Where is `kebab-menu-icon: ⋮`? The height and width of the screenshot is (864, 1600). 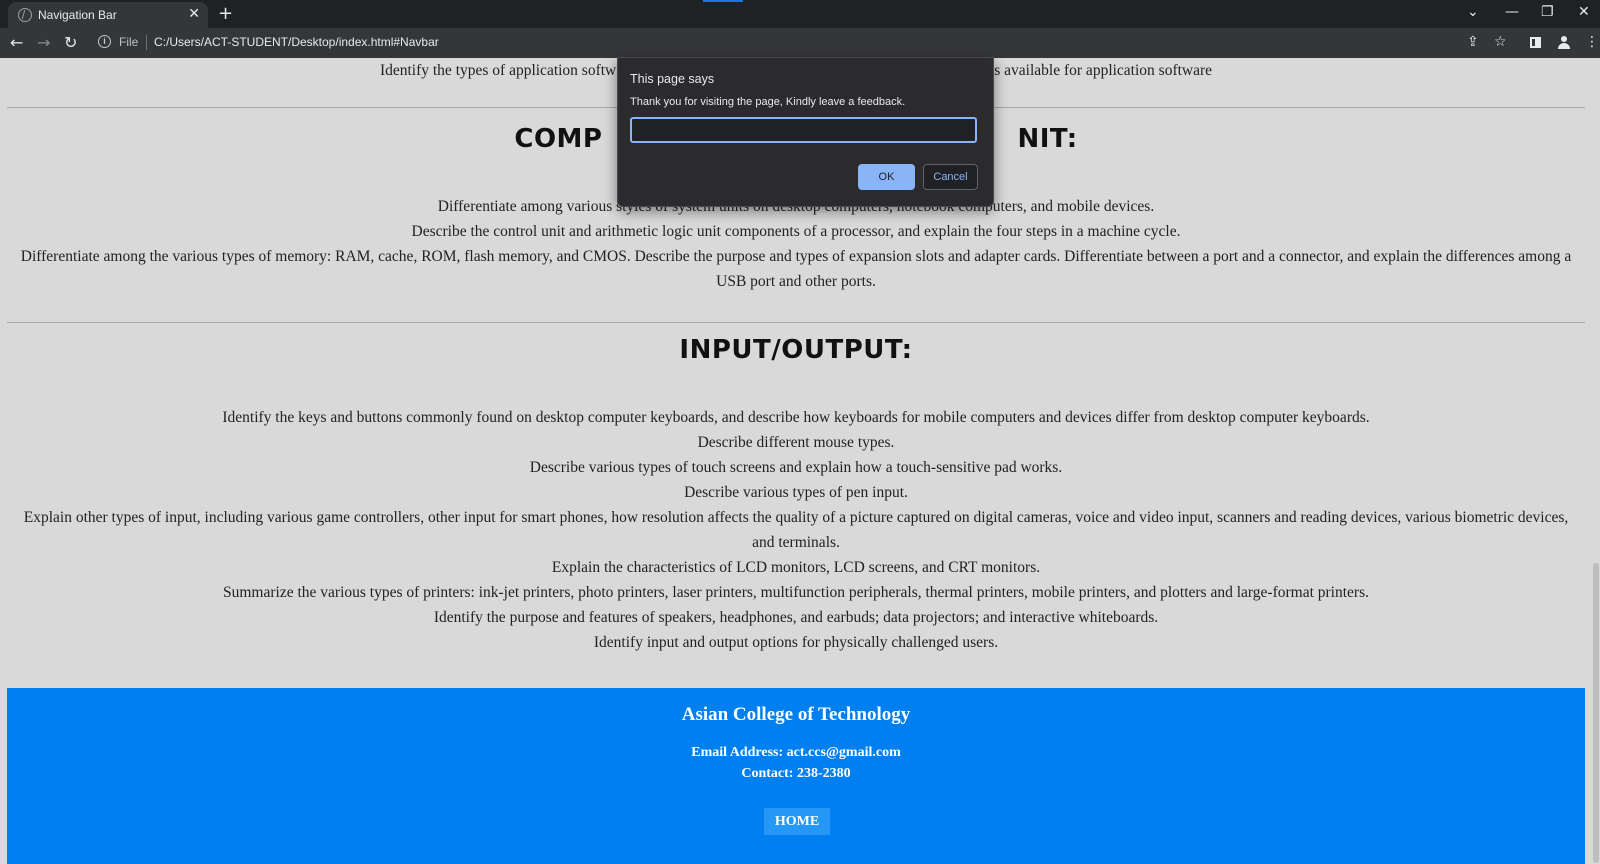 kebab-menu-icon: ⋮ is located at coordinates (1592, 42).